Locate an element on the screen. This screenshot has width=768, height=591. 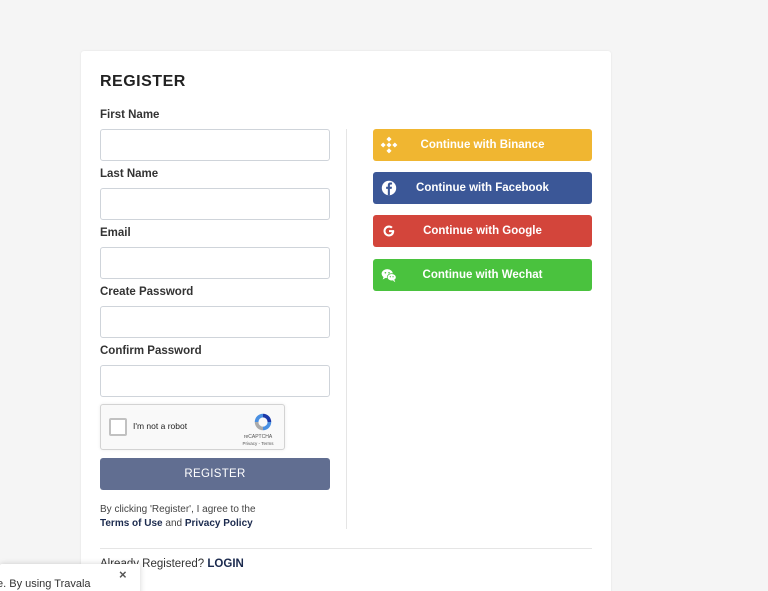
facebook-button: Continue with Facebook is located at coordinates (482, 188).